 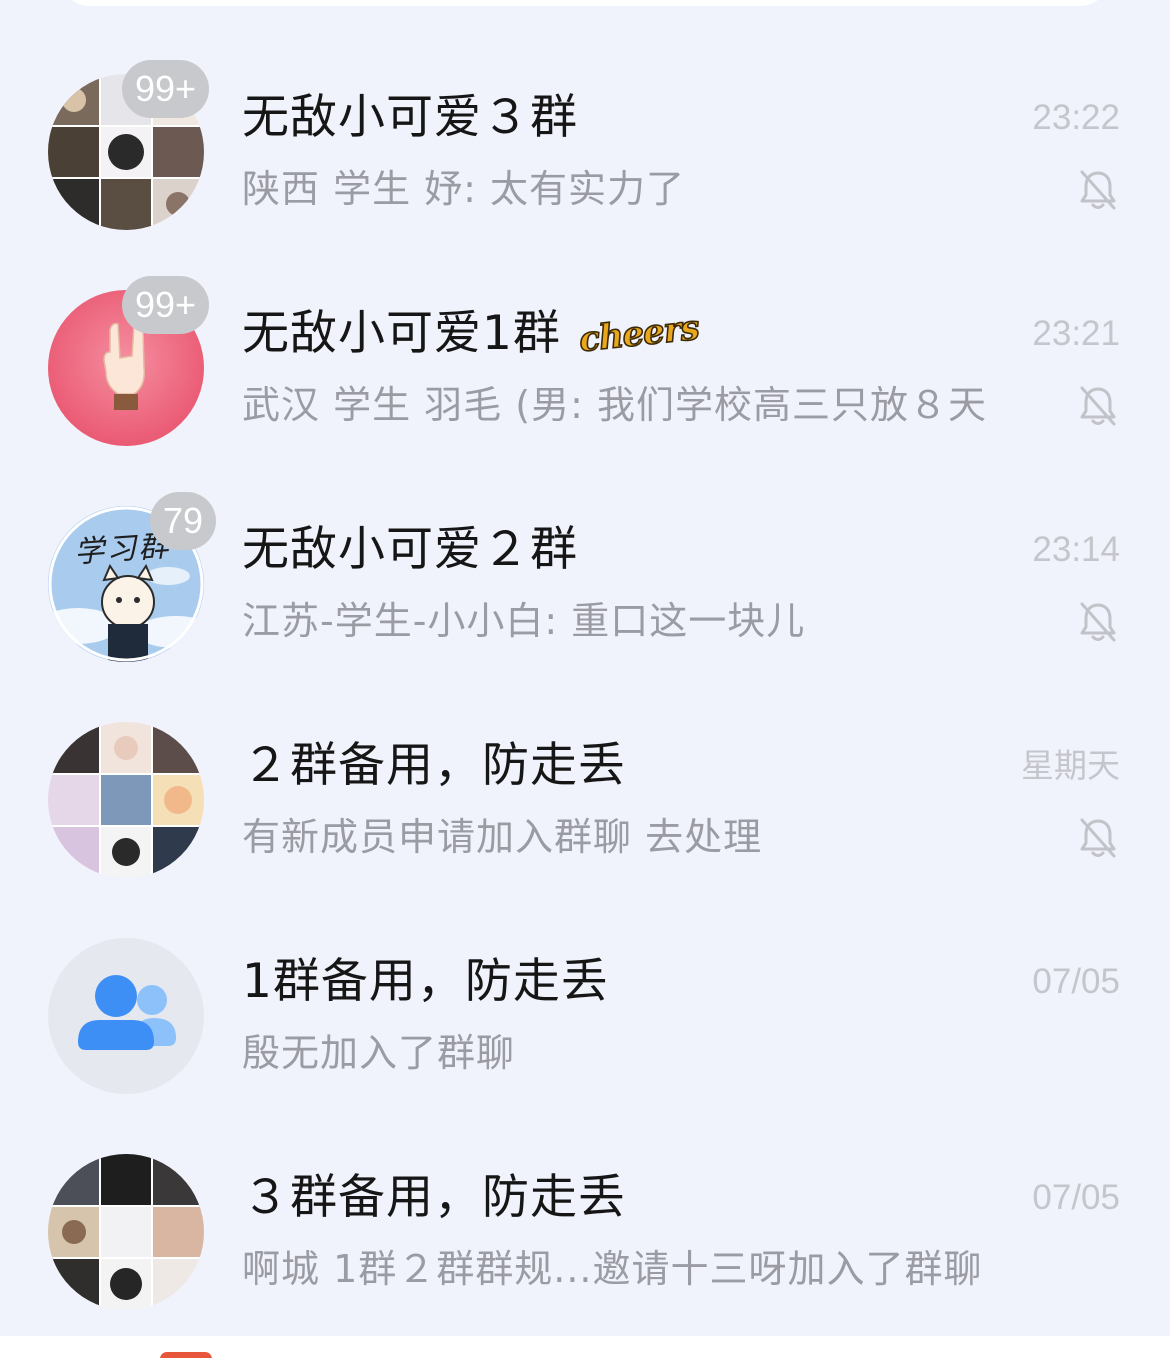 I want to click on default-group-people-icon, so click(x=126, y=1016).